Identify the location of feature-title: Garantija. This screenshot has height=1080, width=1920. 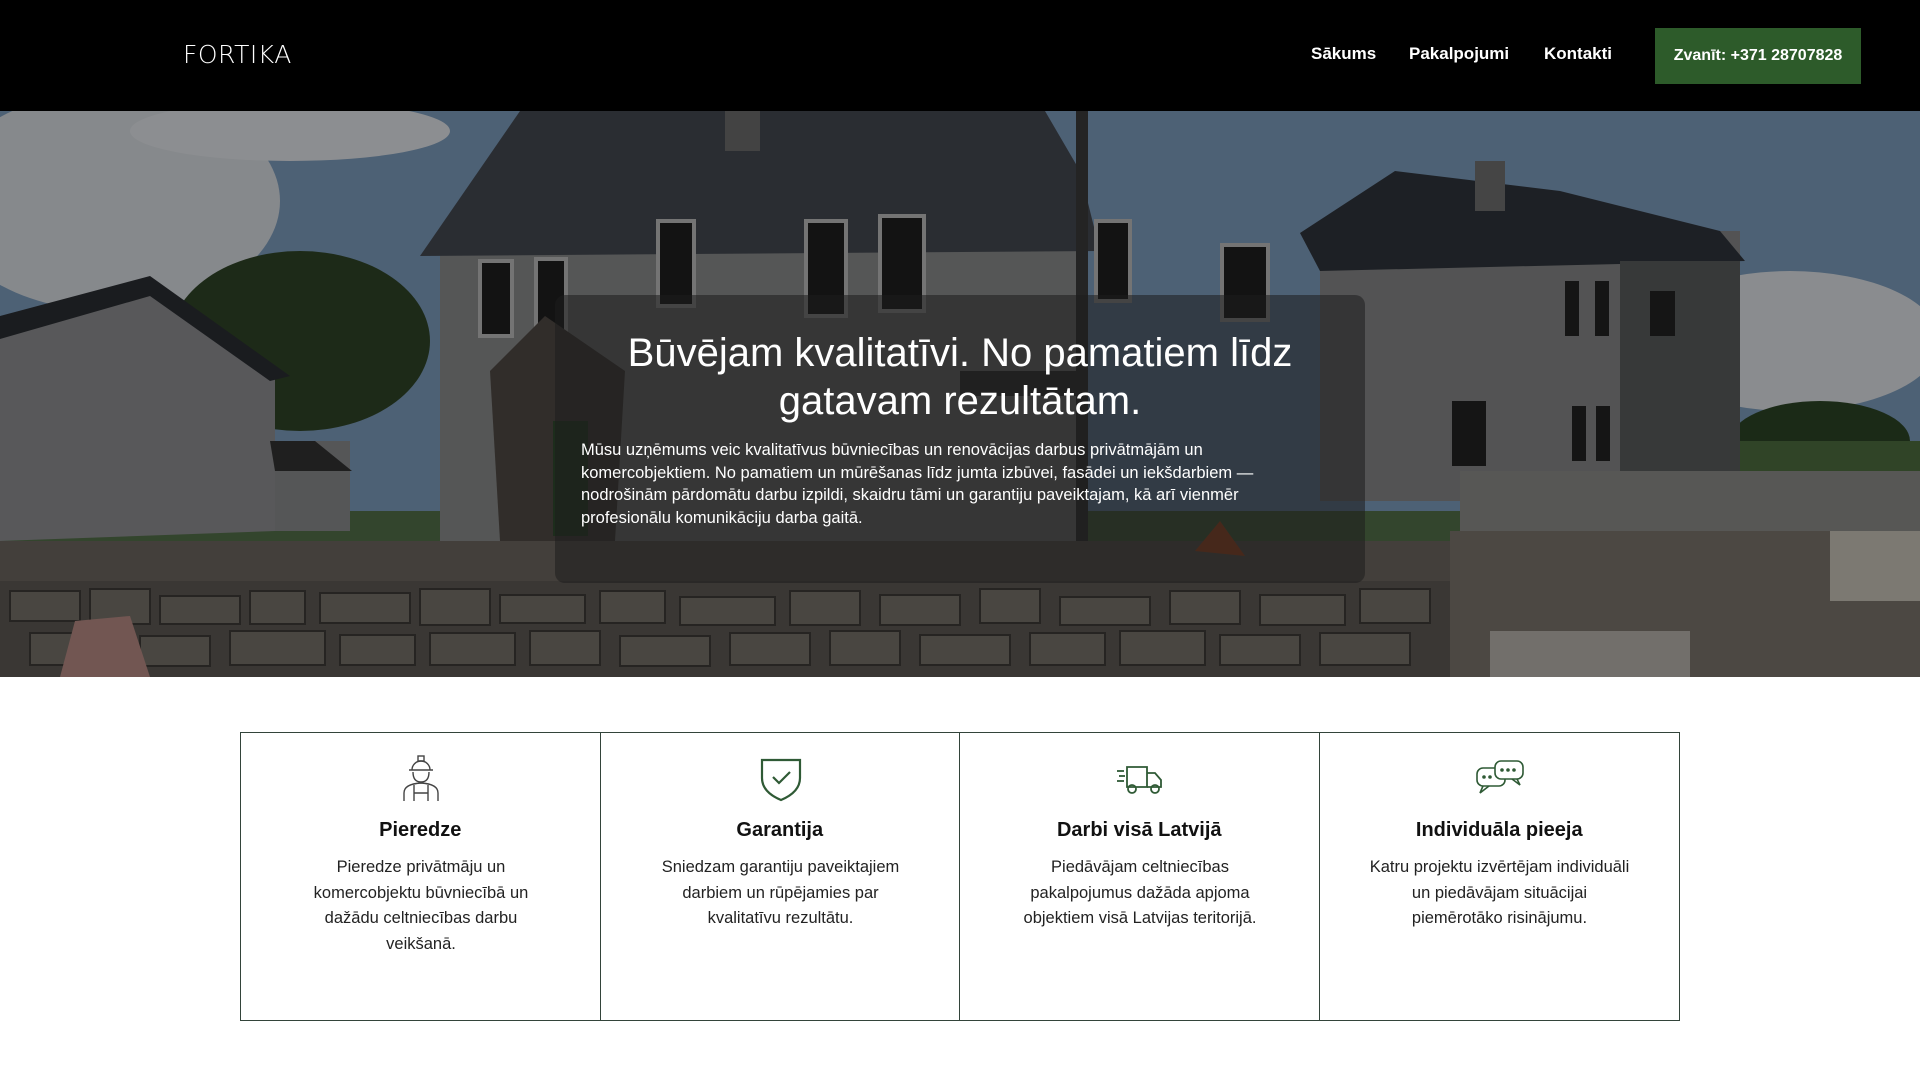
(780, 830).